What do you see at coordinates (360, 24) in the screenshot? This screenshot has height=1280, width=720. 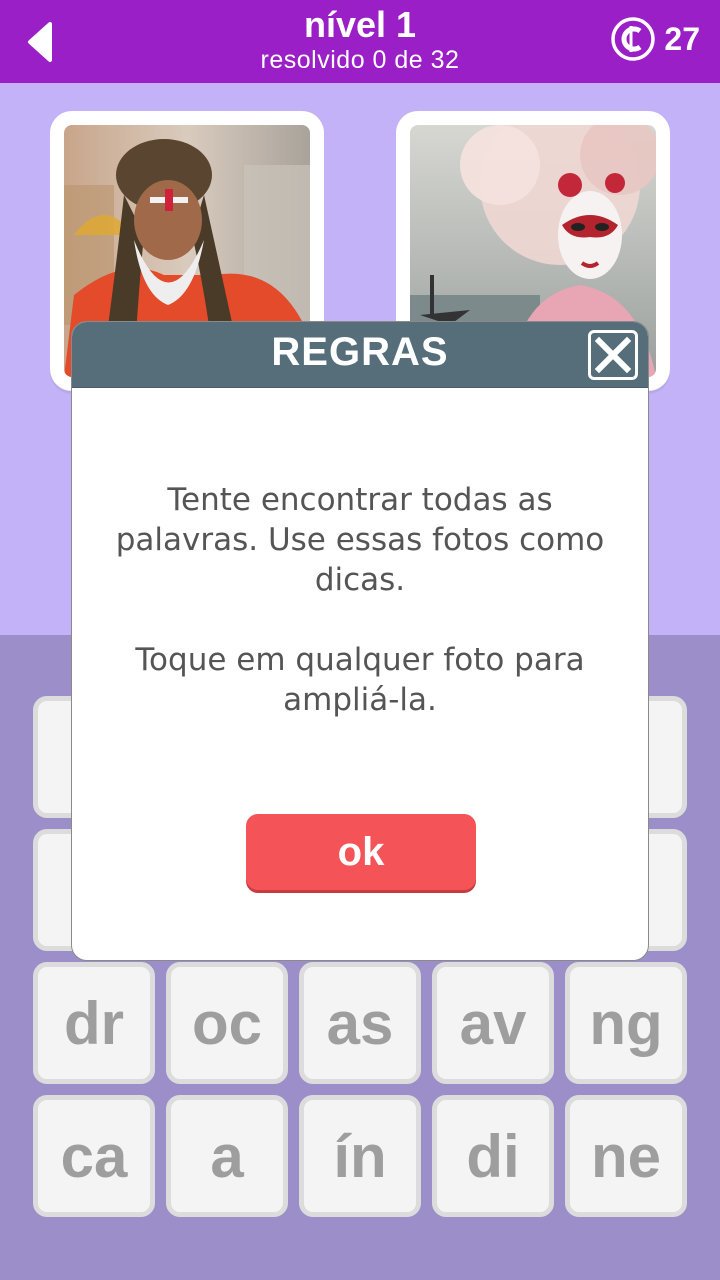 I see `level-title: nível 1` at bounding box center [360, 24].